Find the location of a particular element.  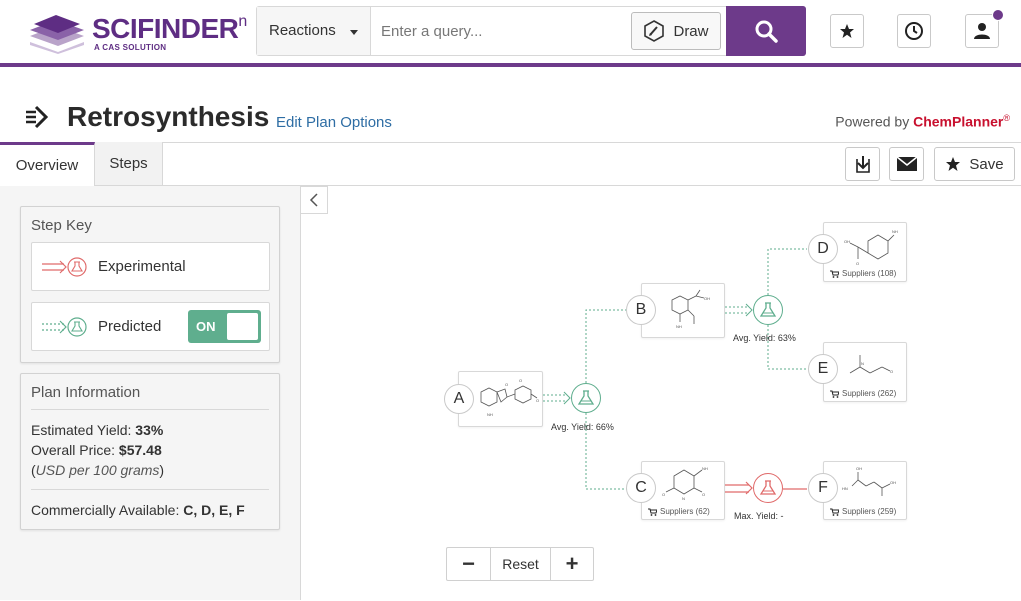

logo-wordmark: SCIFINDERn is located at coordinates (169, 28).